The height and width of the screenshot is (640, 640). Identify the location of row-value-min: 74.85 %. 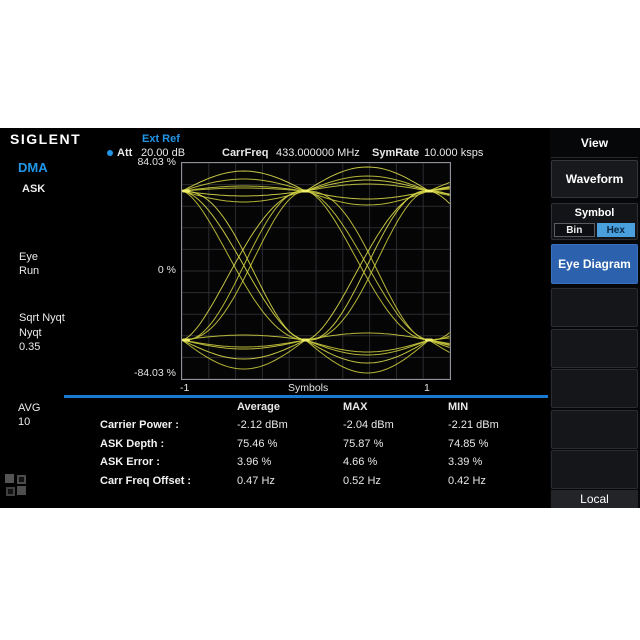
(468, 443).